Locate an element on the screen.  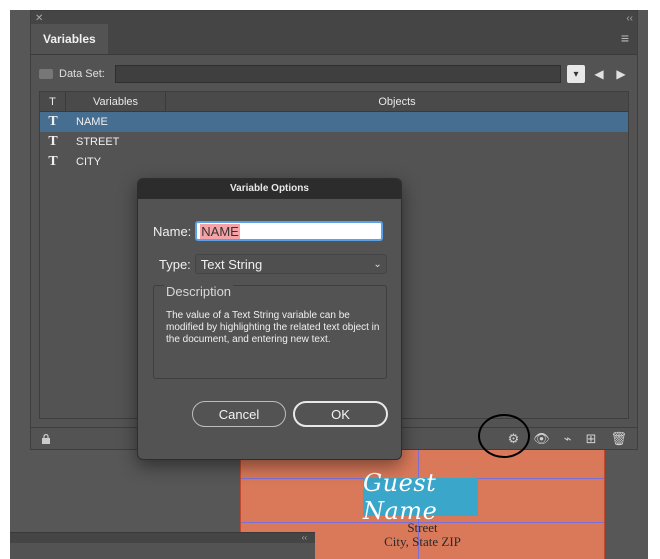
dataset-label: Data Set: is located at coordinates (82, 74).